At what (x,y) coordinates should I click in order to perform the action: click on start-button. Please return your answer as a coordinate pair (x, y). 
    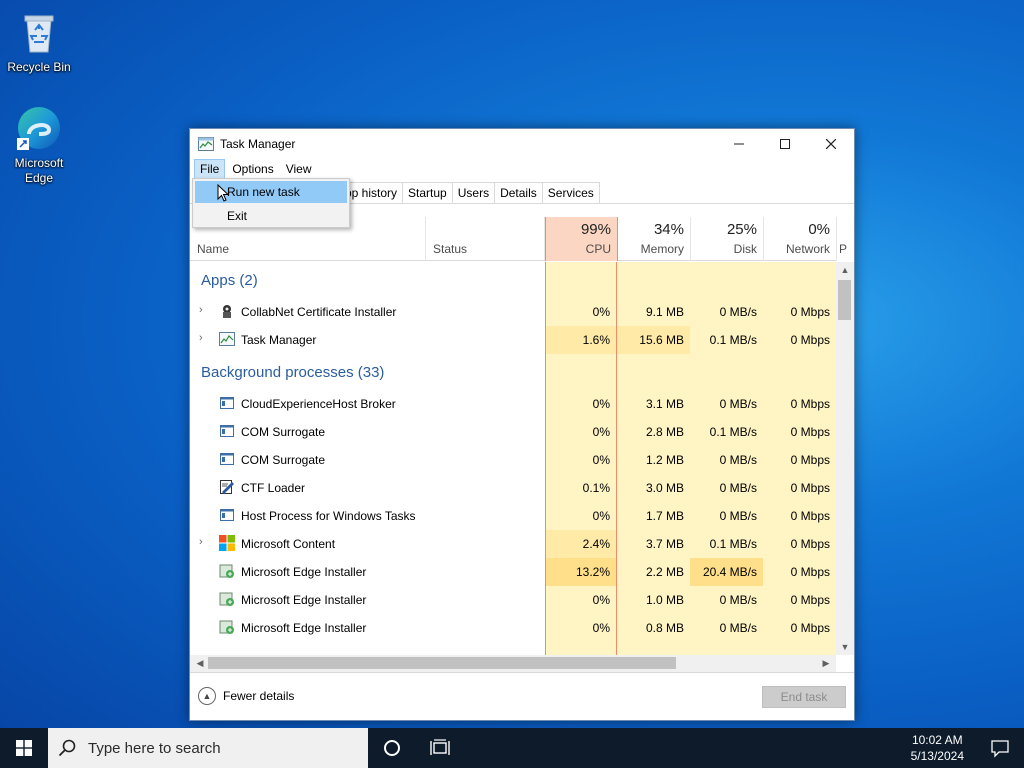
    Looking at the image, I should click on (24, 748).